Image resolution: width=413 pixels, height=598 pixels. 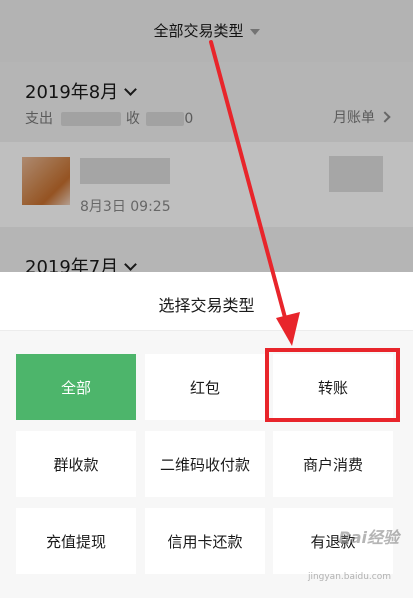 I want to click on blurred-name, so click(x=125, y=171).